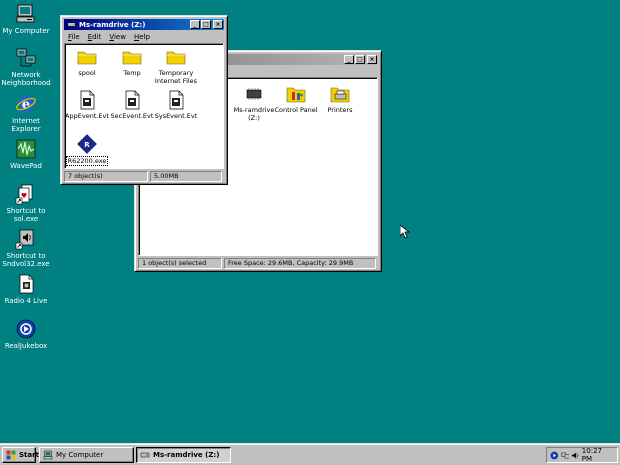  I want to click on desktop-icon-radio-4-live: Radio 4 Live, so click(26, 289).